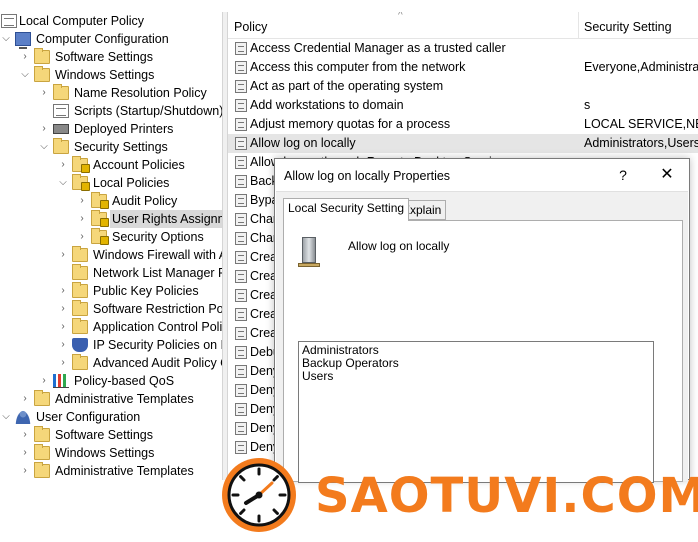 This screenshot has width=698, height=542. I want to click on tree-item: Scripts (Startup/Shutdown), so click(111, 111).